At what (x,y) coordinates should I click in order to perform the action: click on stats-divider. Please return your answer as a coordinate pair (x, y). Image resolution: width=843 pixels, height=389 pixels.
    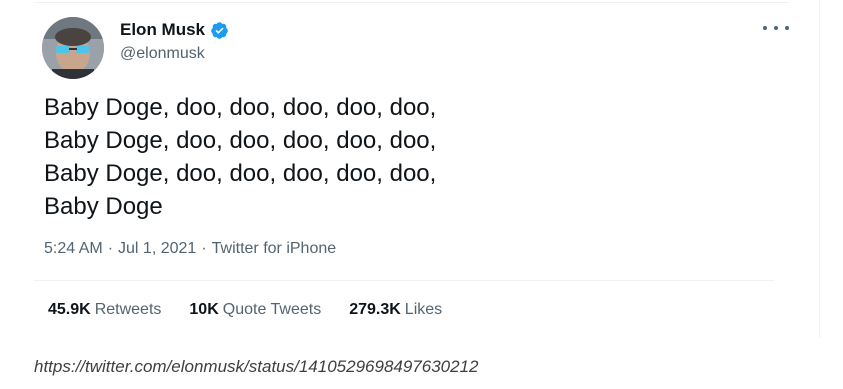
    Looking at the image, I should click on (404, 280).